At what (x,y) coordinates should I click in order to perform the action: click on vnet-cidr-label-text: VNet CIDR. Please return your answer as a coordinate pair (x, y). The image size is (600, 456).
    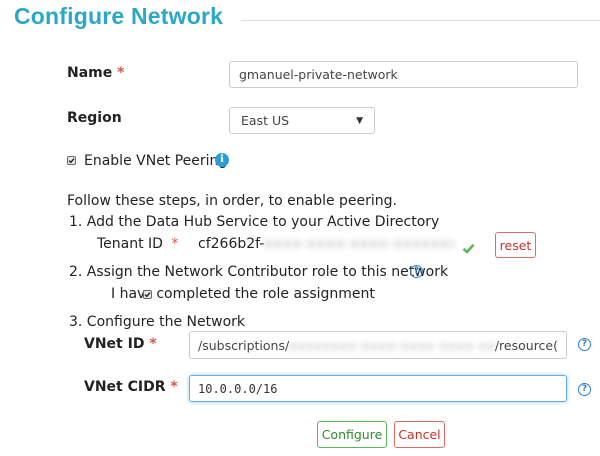
    Looking at the image, I should click on (125, 387).